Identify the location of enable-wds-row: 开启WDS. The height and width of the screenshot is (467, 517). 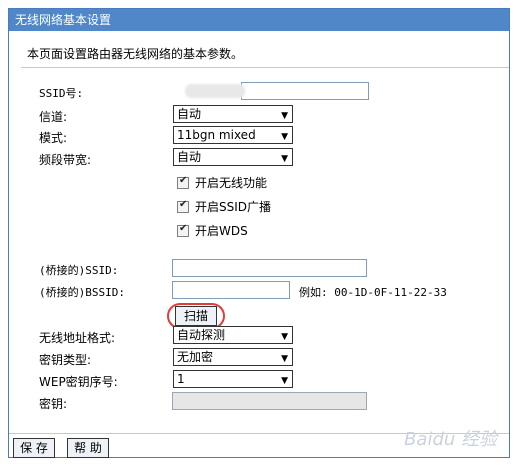
(212, 230).